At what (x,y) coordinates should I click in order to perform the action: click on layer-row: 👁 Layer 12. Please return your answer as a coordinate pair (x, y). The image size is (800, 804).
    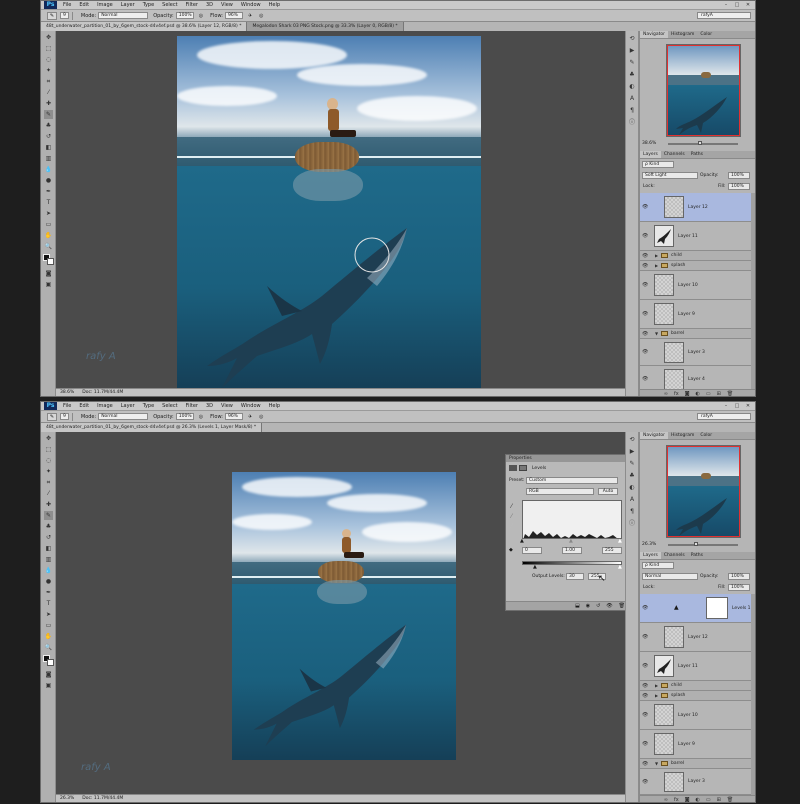
    Looking at the image, I should click on (695, 637).